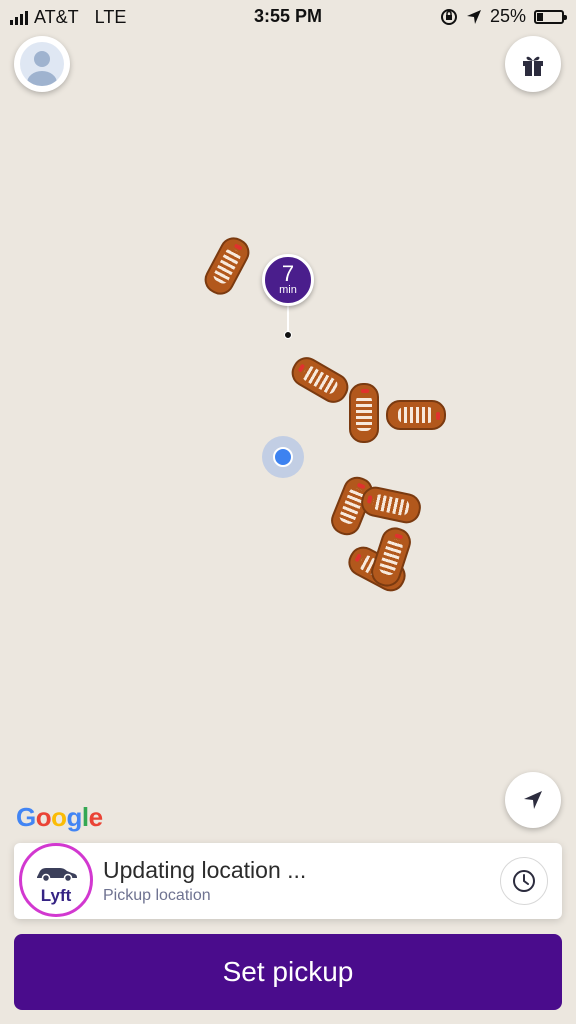 The image size is (576, 1024). I want to click on google-logo: Google, so click(59, 817).